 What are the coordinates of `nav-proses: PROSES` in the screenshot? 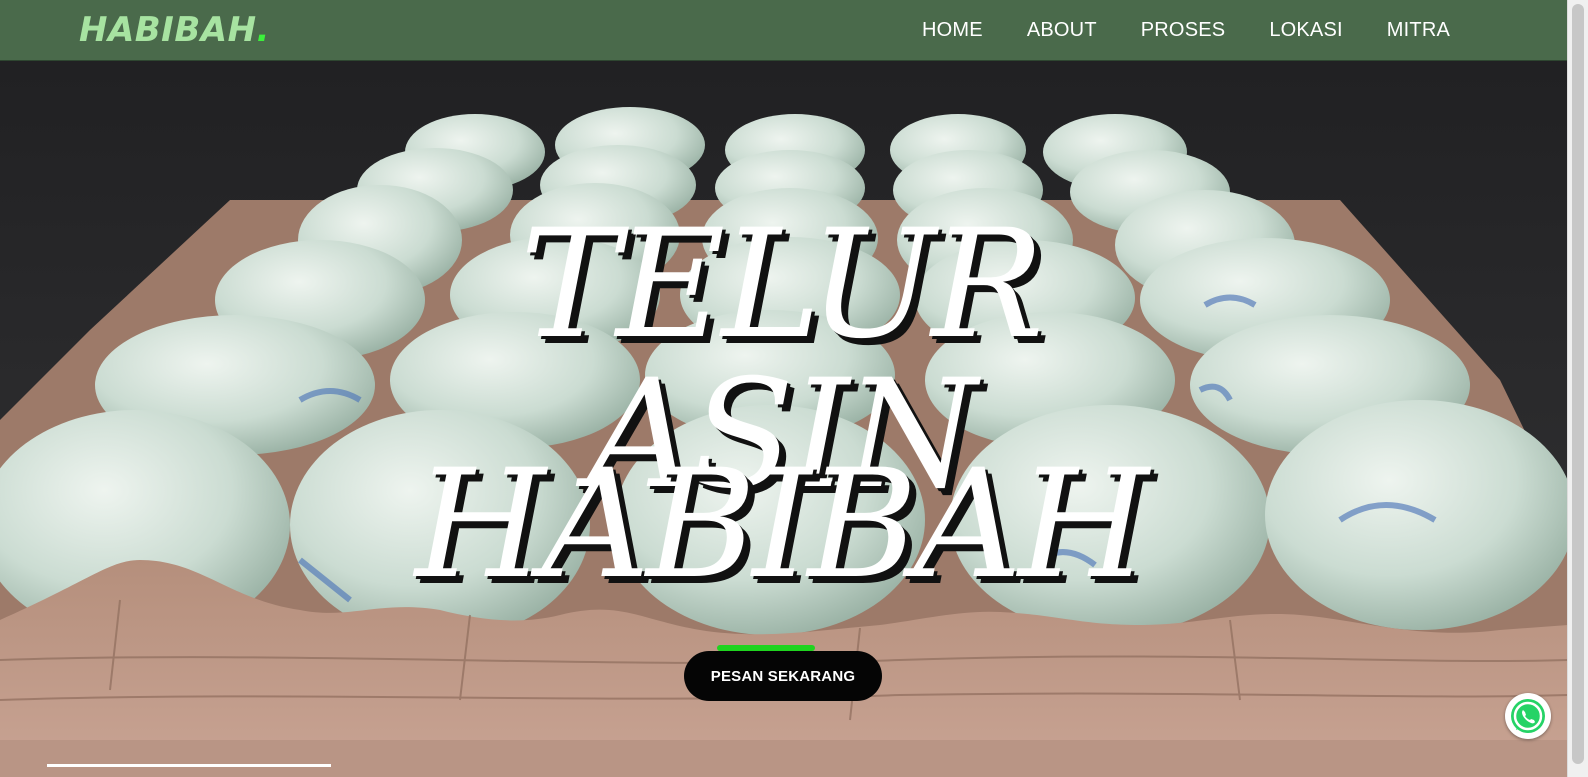 It's located at (1183, 30).